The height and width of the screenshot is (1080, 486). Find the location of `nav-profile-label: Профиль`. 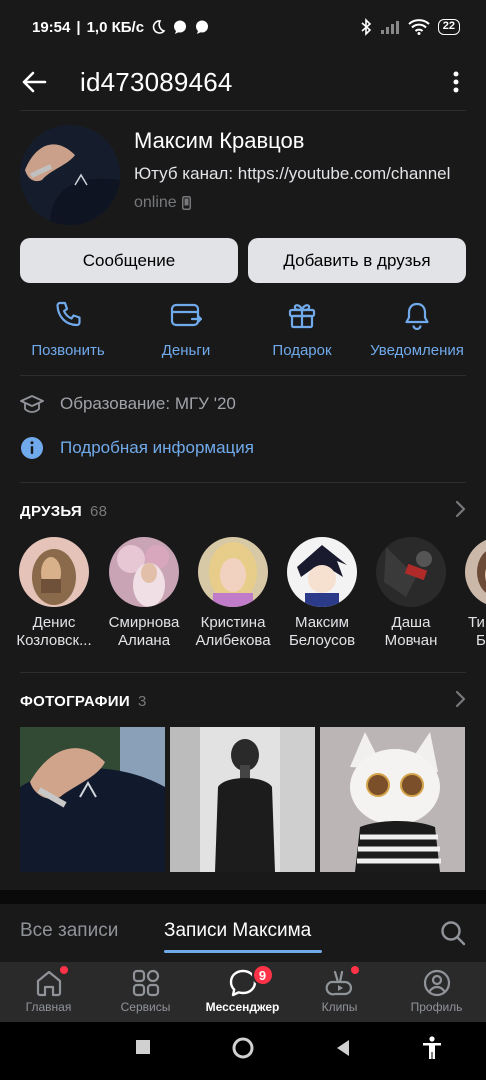

nav-profile-label: Профиль is located at coordinates (436, 1007).